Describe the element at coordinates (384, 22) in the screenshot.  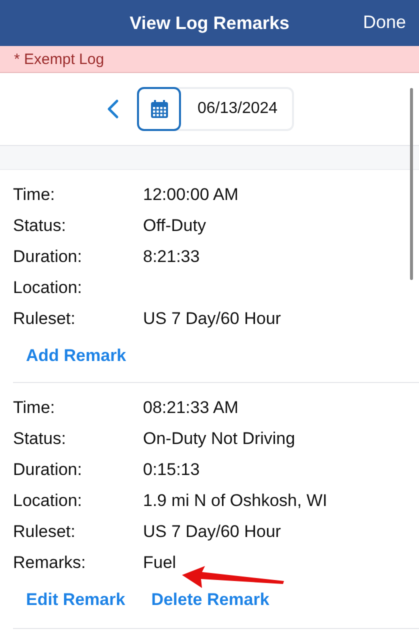
I see `done-button: Done` at that location.